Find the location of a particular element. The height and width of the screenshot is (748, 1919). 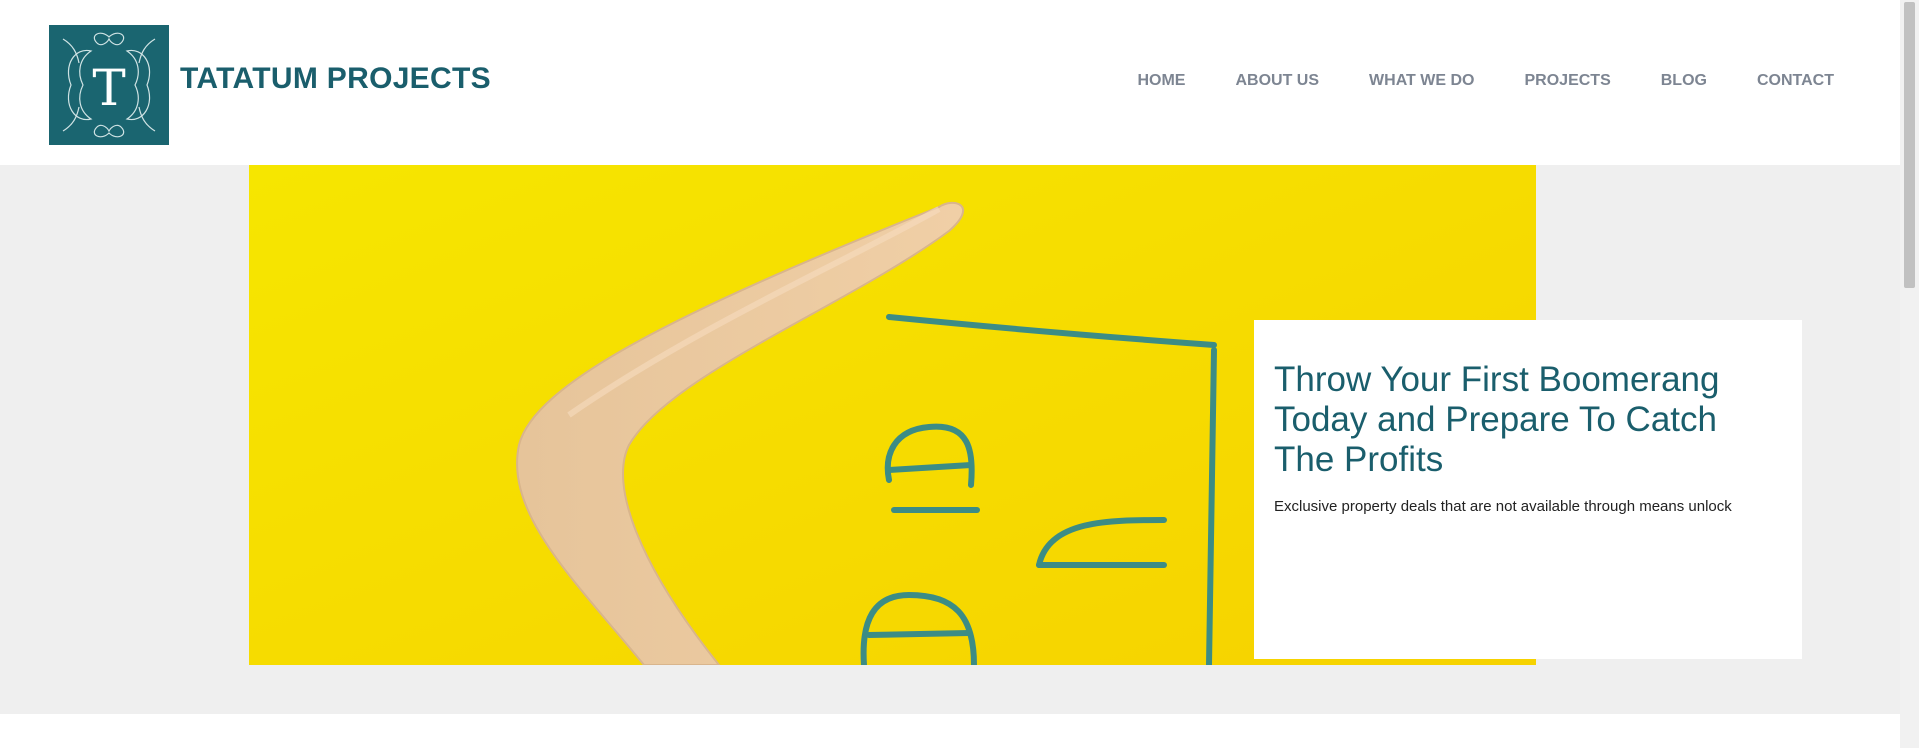

nav-about-us: ABOUT US is located at coordinates (1277, 81).